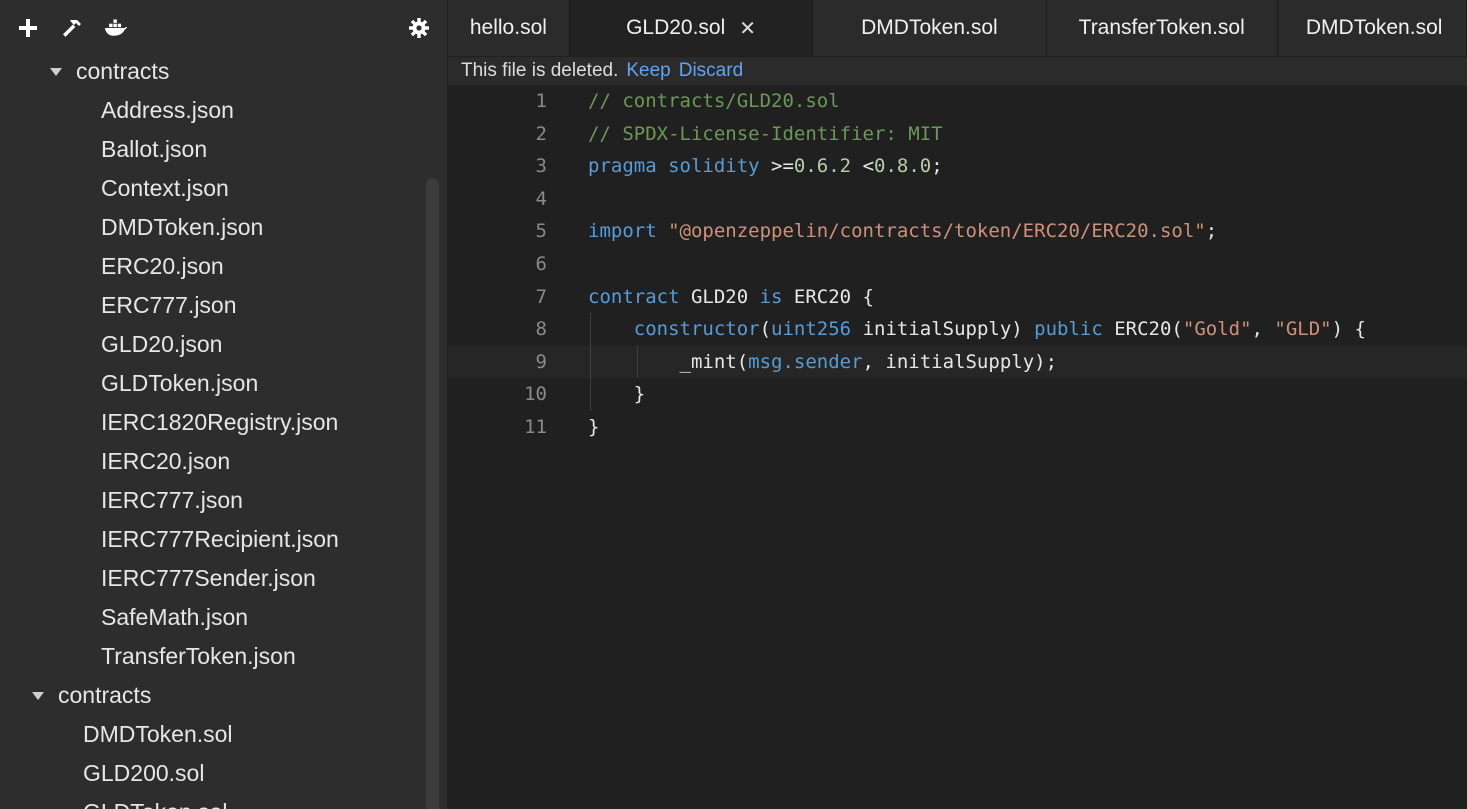 This screenshot has height=809, width=1467. Describe the element at coordinates (223, 344) in the screenshot. I see `file-item: GLD20.json` at that location.